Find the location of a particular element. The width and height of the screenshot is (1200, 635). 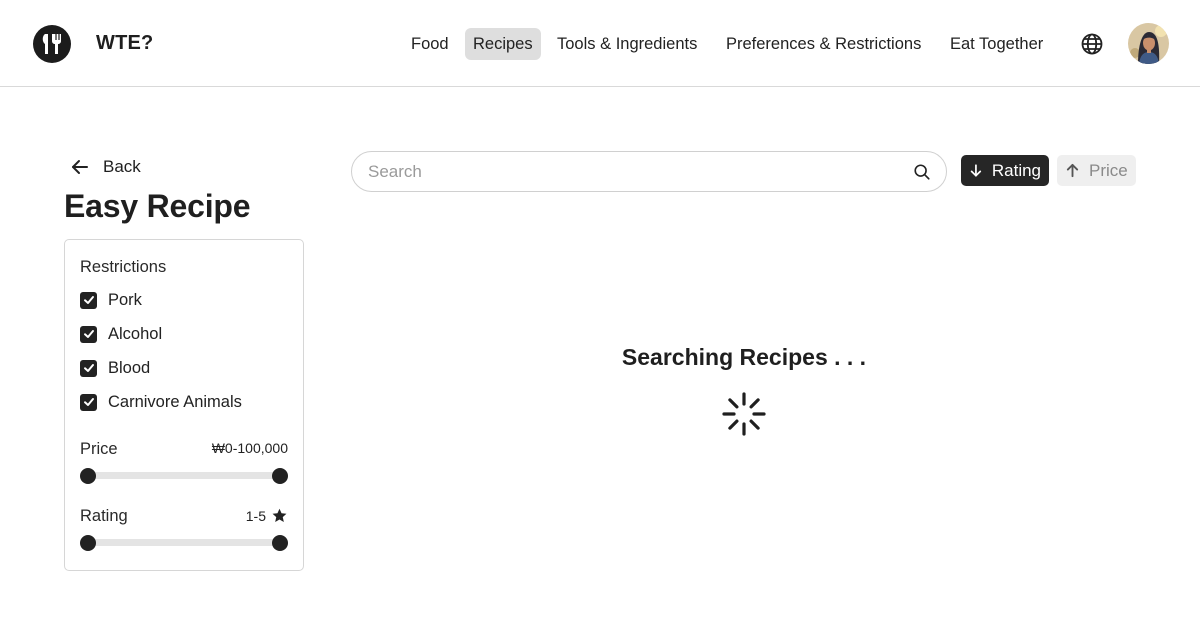

loading-spinner-icon is located at coordinates (744, 414).